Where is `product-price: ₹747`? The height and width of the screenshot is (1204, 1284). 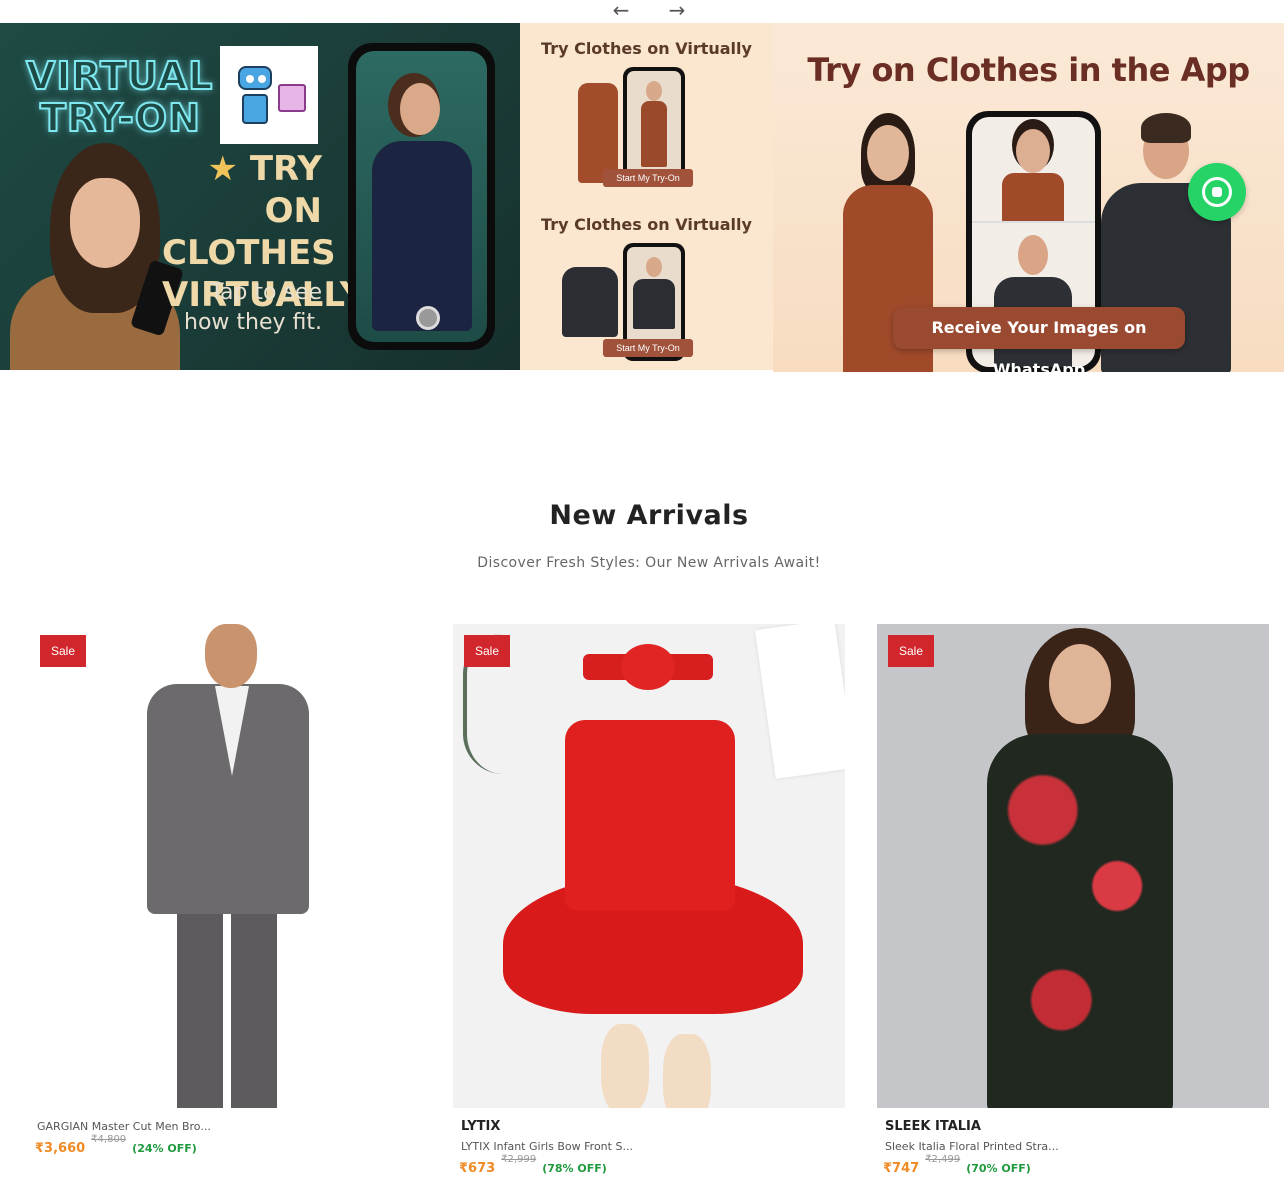
product-price: ₹747 is located at coordinates (901, 1168).